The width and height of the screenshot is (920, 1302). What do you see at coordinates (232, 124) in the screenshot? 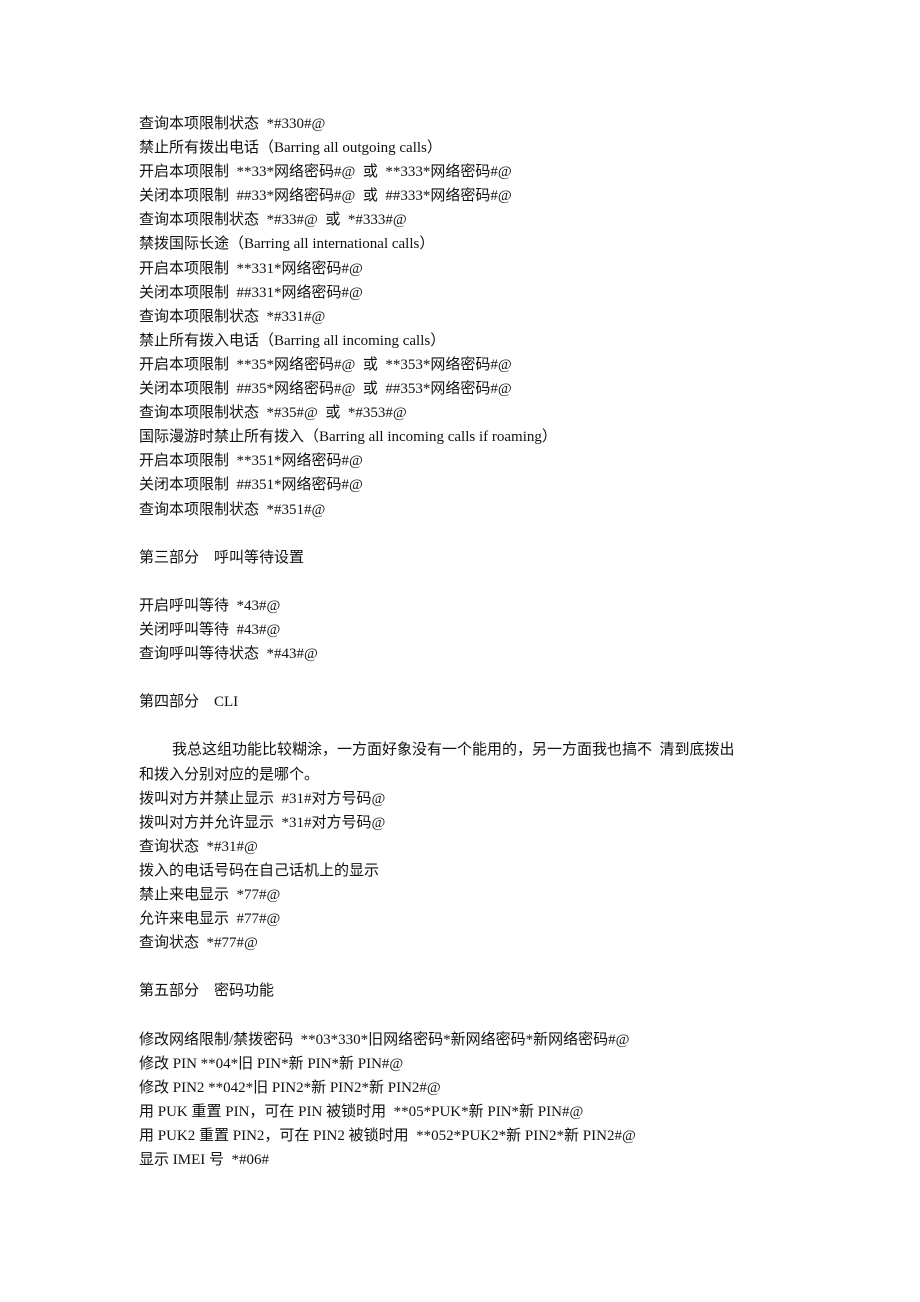
I see `text-line: 查询本项限制状态 *#330#@` at bounding box center [232, 124].